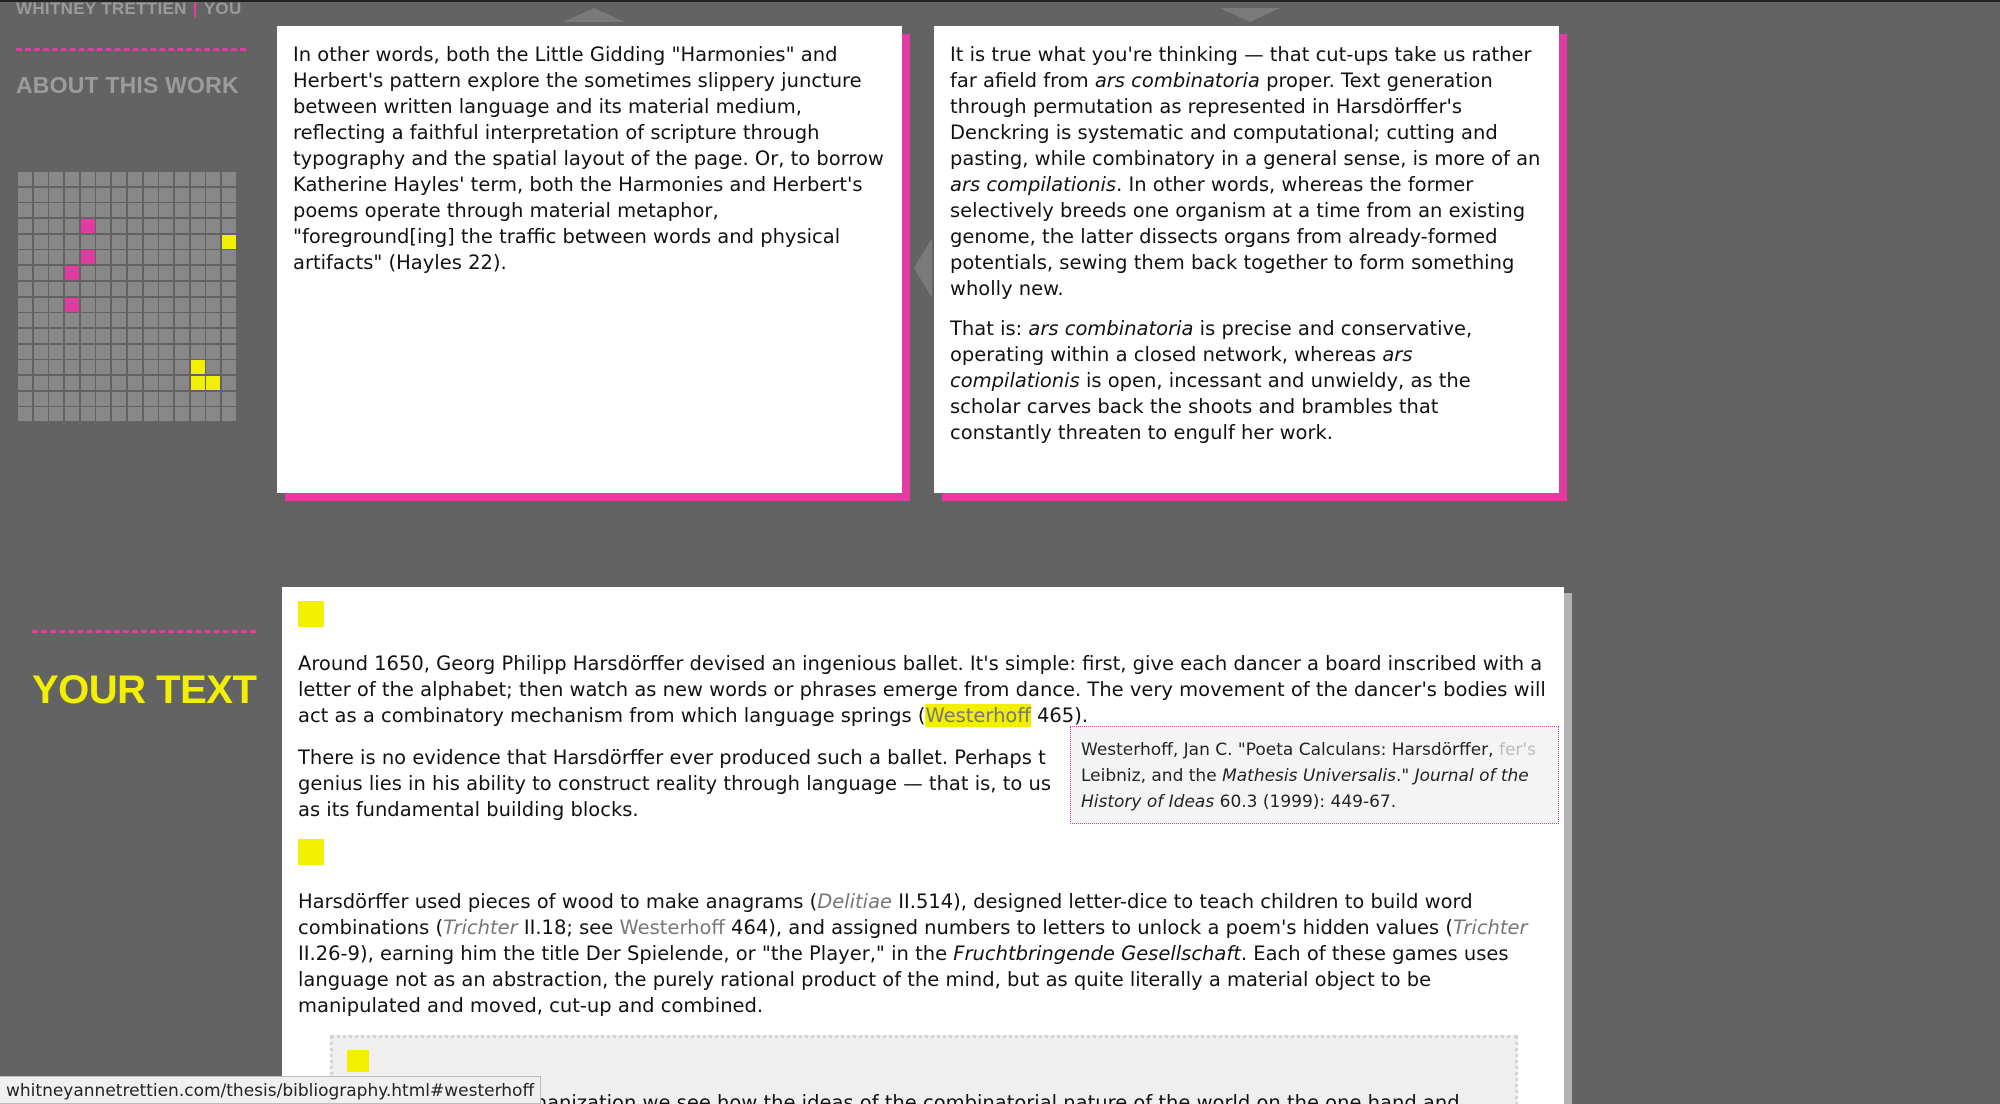 The image size is (2000, 1104). Describe the element at coordinates (101, 9) in the screenshot. I see `author-link: WHITNEY TRETTIEN` at that location.